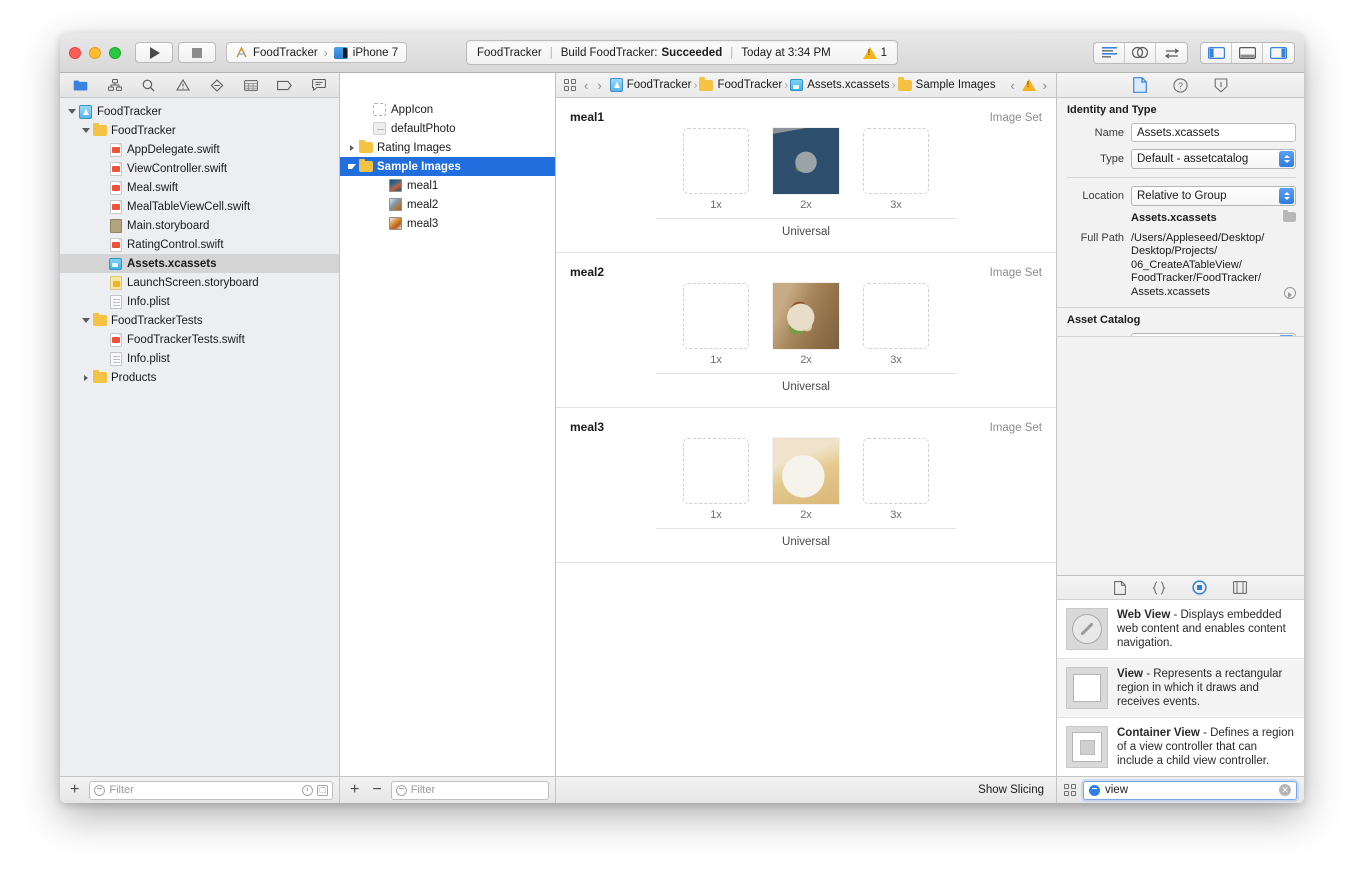 The image size is (1360, 883). I want to click on close-button, so click(75, 52).